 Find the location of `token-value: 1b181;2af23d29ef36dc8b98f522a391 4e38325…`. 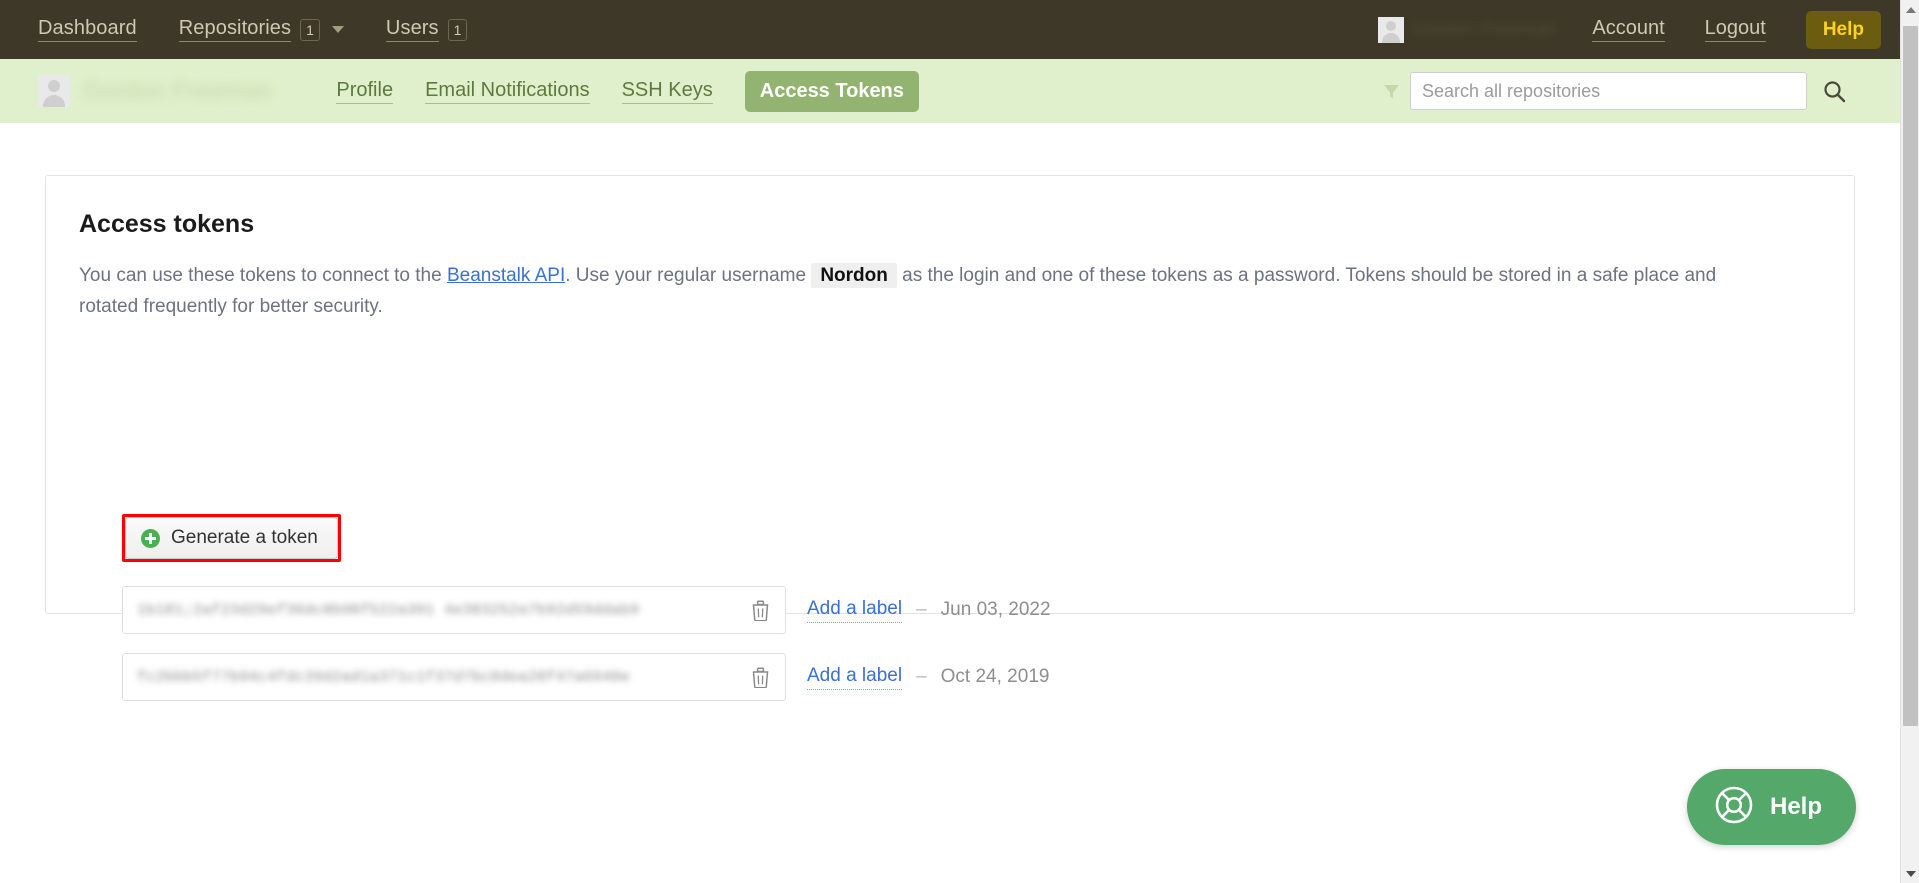

token-value: 1b181;2af23d29ef36dc8b98f522a391 4e38325… is located at coordinates (388, 610).